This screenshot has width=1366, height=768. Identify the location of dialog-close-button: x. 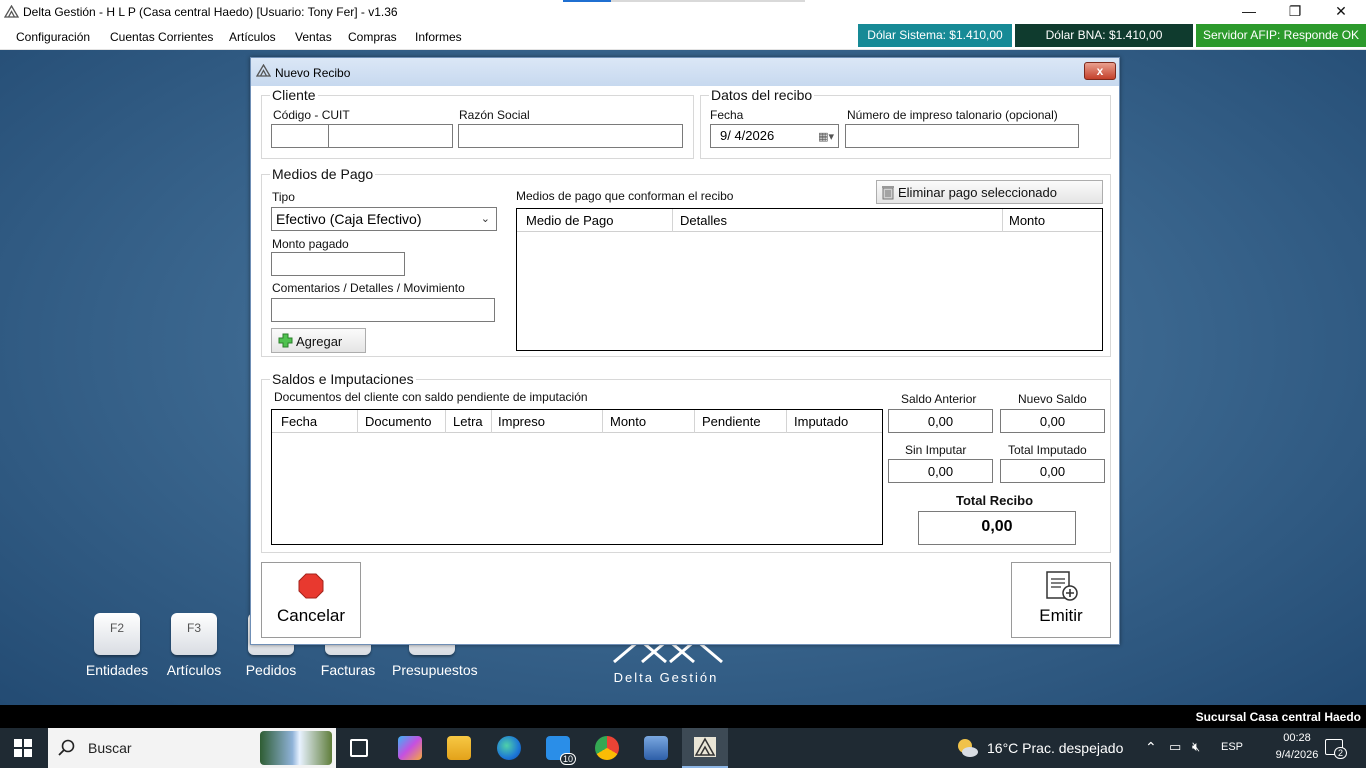
(1100, 71).